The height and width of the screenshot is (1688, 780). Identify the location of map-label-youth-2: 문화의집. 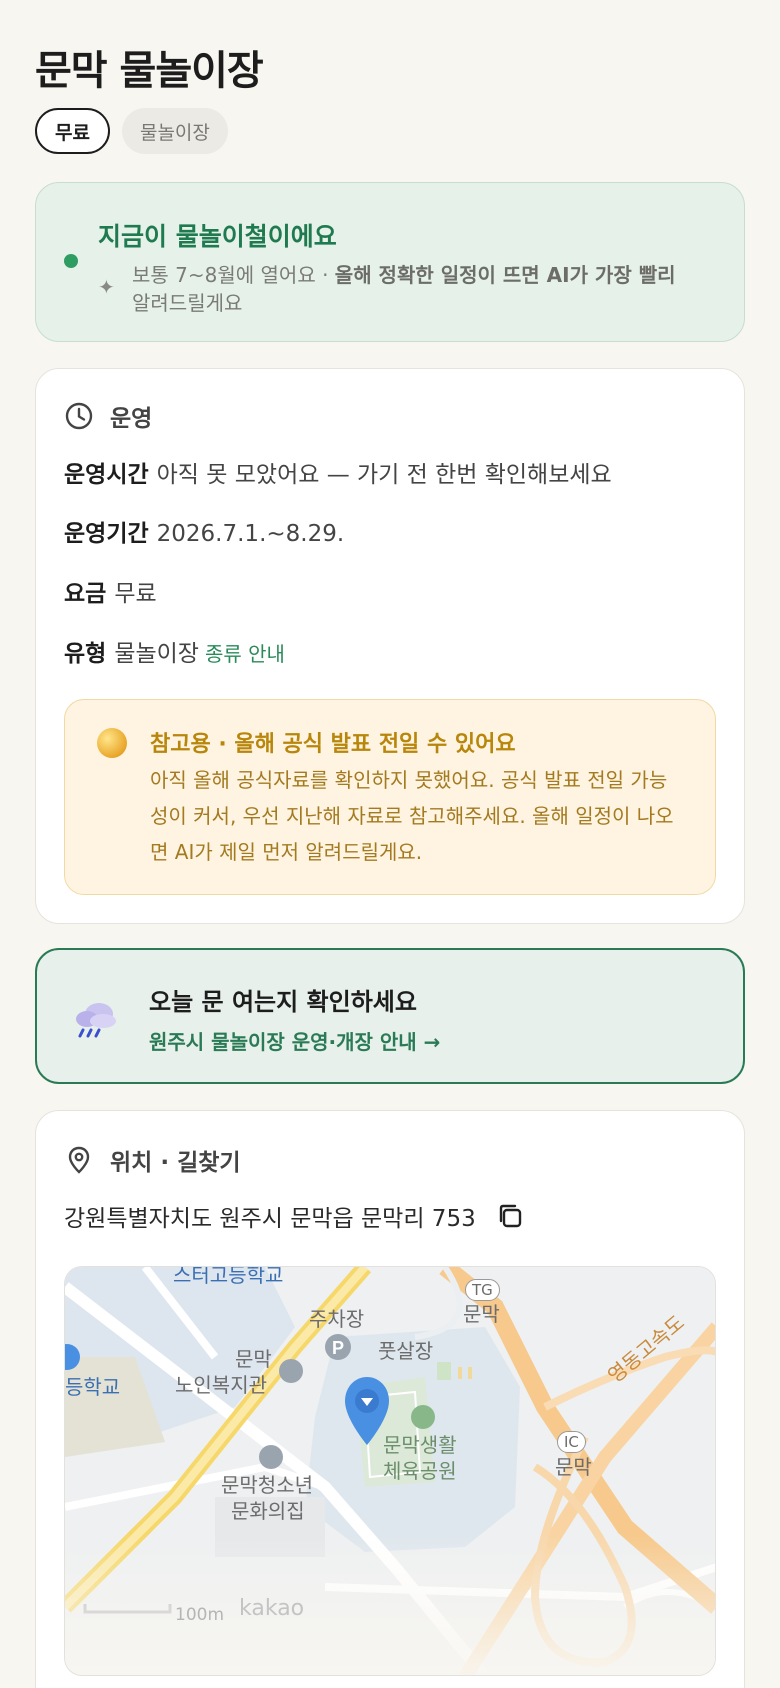
(268, 1511).